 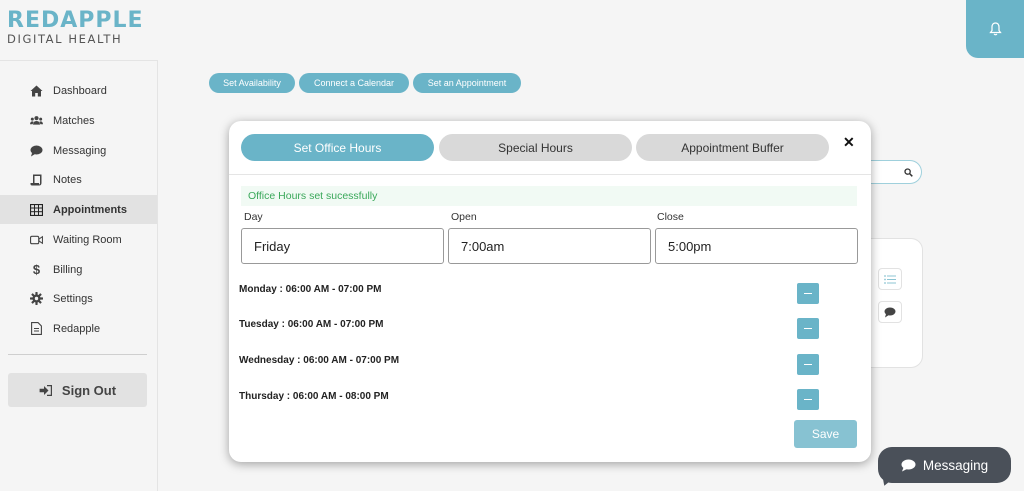 I want to click on sidebar-item-label: Billing, so click(x=68, y=269).